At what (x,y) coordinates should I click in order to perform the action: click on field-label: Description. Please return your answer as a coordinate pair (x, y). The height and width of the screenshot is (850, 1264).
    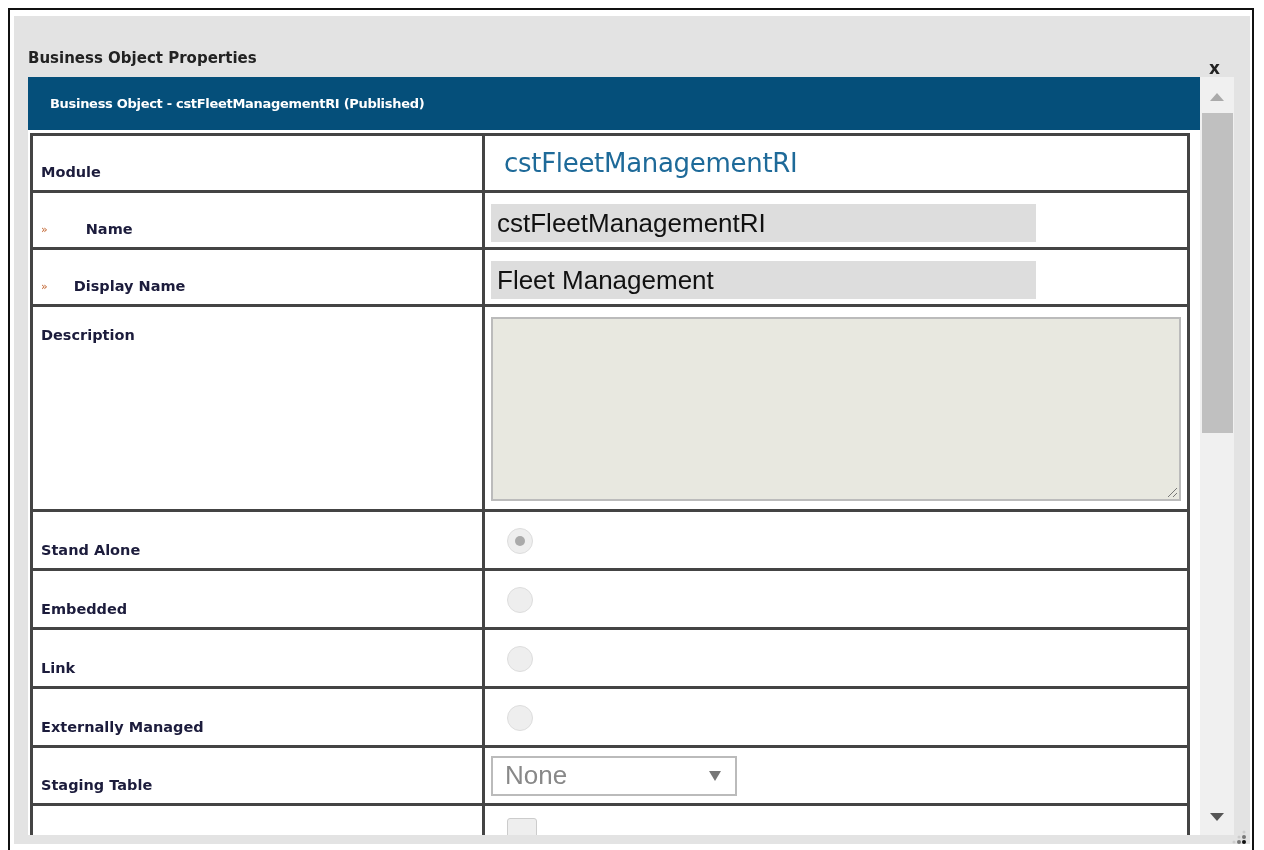
    Looking at the image, I should click on (88, 335).